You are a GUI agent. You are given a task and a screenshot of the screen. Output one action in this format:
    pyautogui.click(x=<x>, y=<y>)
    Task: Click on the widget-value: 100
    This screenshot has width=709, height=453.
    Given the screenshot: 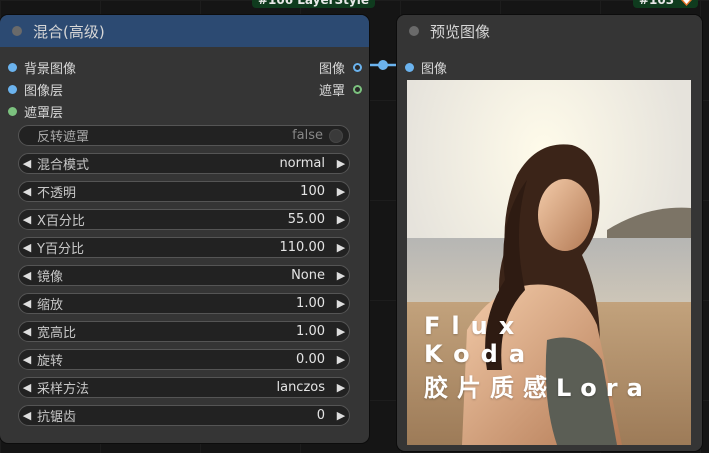 What is the action you would take?
    pyautogui.click(x=316, y=191)
    